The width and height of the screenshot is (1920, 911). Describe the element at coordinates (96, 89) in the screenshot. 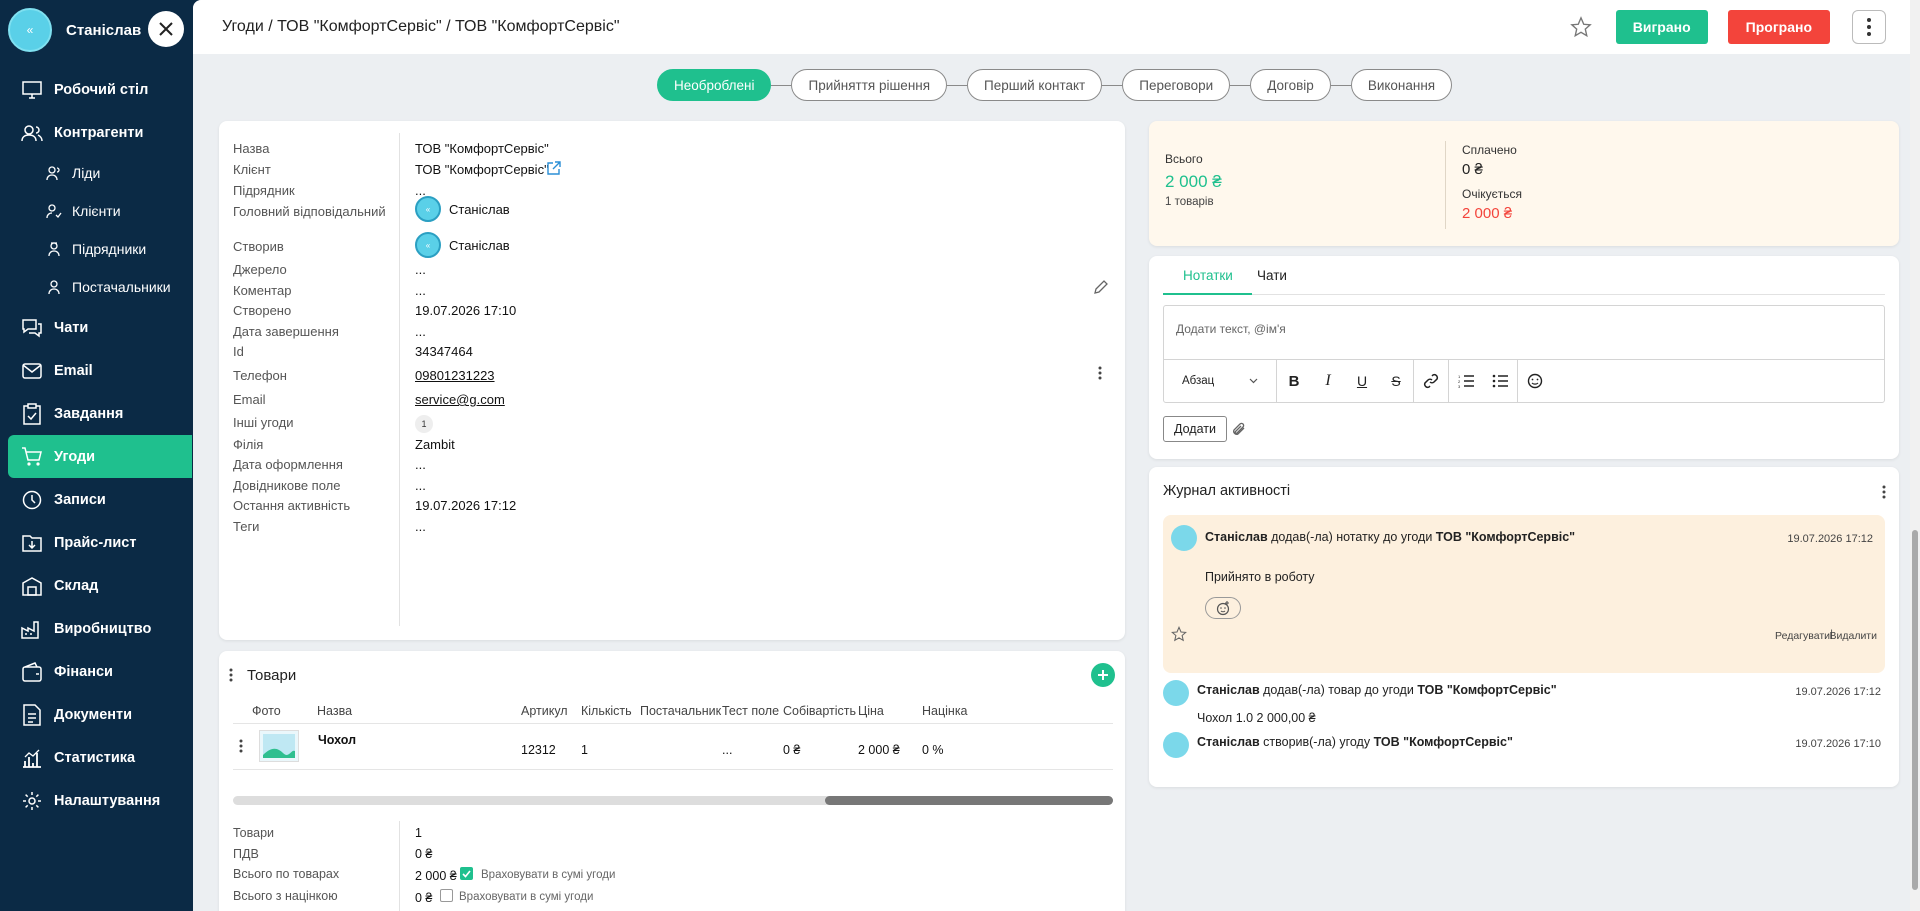

I see `sidebar-item-desktop: Робочий стіл` at that location.